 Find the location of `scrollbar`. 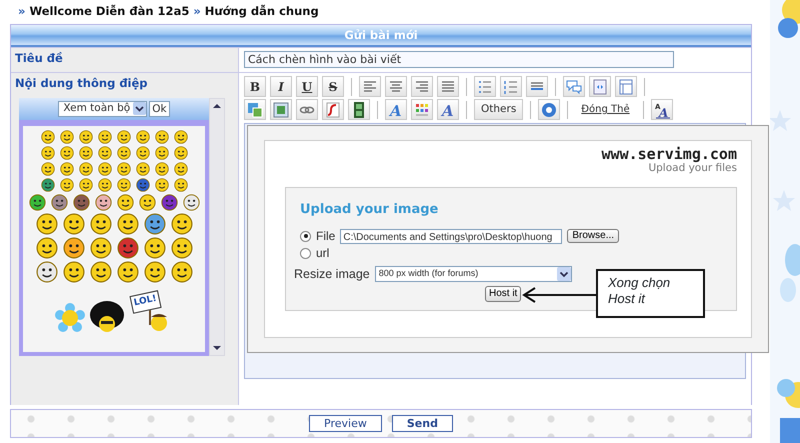

scrollbar is located at coordinates (217, 227).